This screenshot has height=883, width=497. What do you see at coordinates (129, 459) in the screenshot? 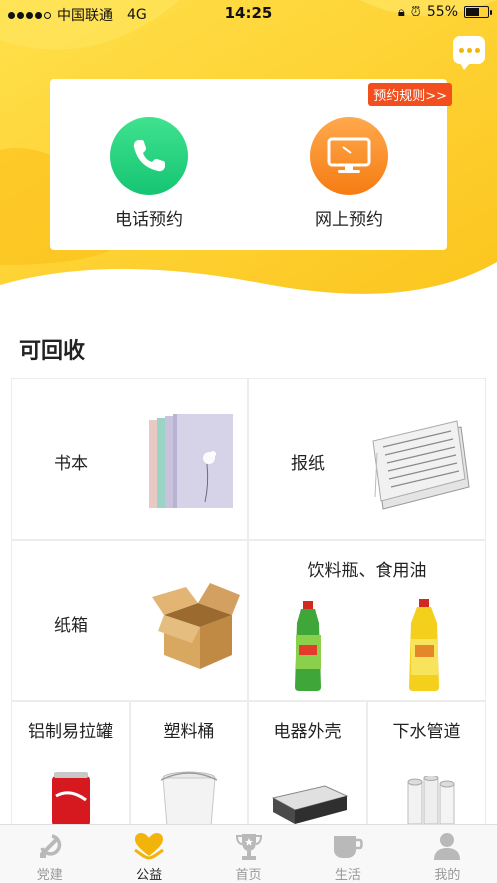
I see `recyclable-item-books: 书本` at bounding box center [129, 459].